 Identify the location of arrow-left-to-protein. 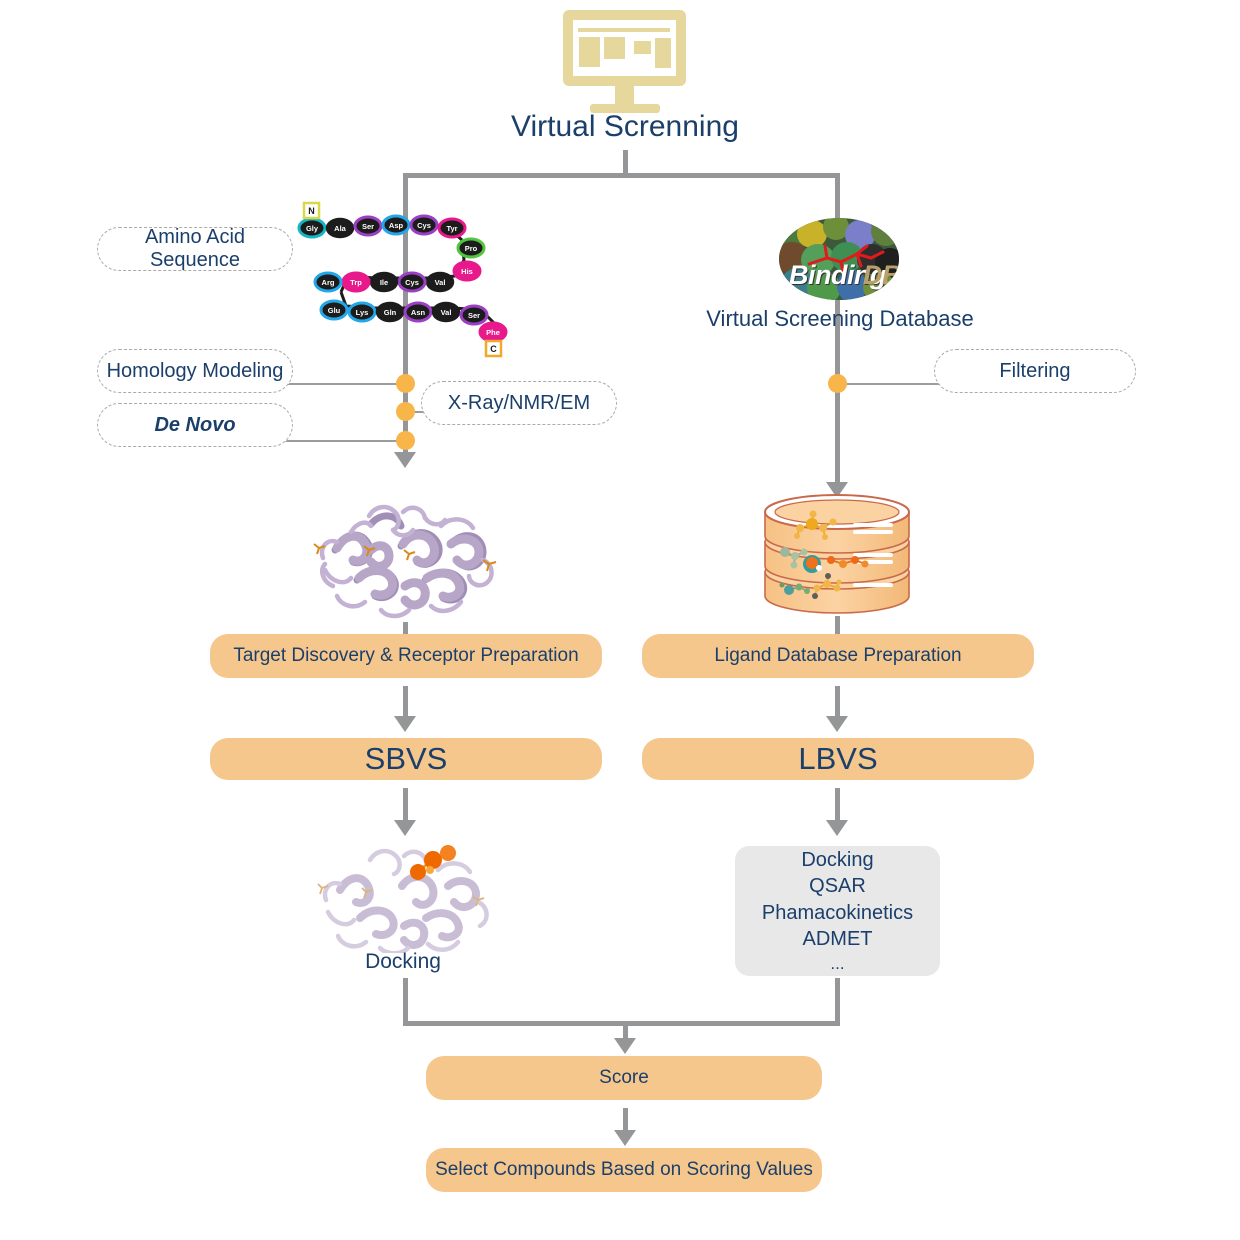
(405, 460).